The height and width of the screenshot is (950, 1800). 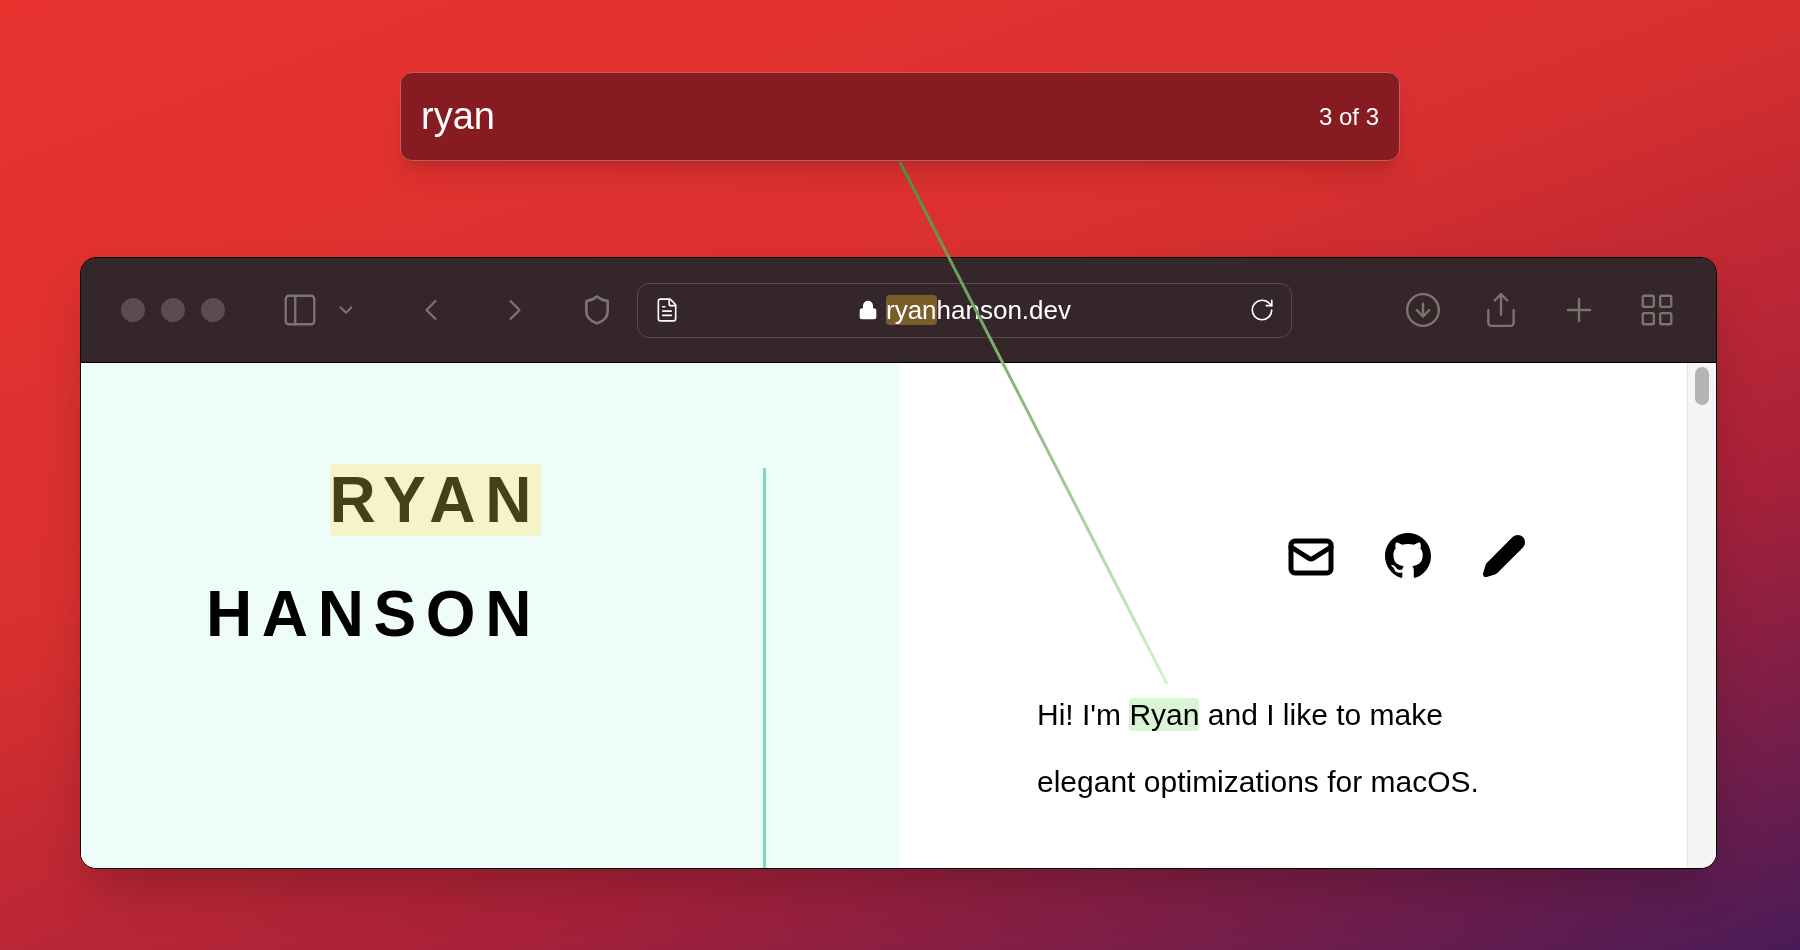 I want to click on scrollbar, so click(x=1701, y=615).